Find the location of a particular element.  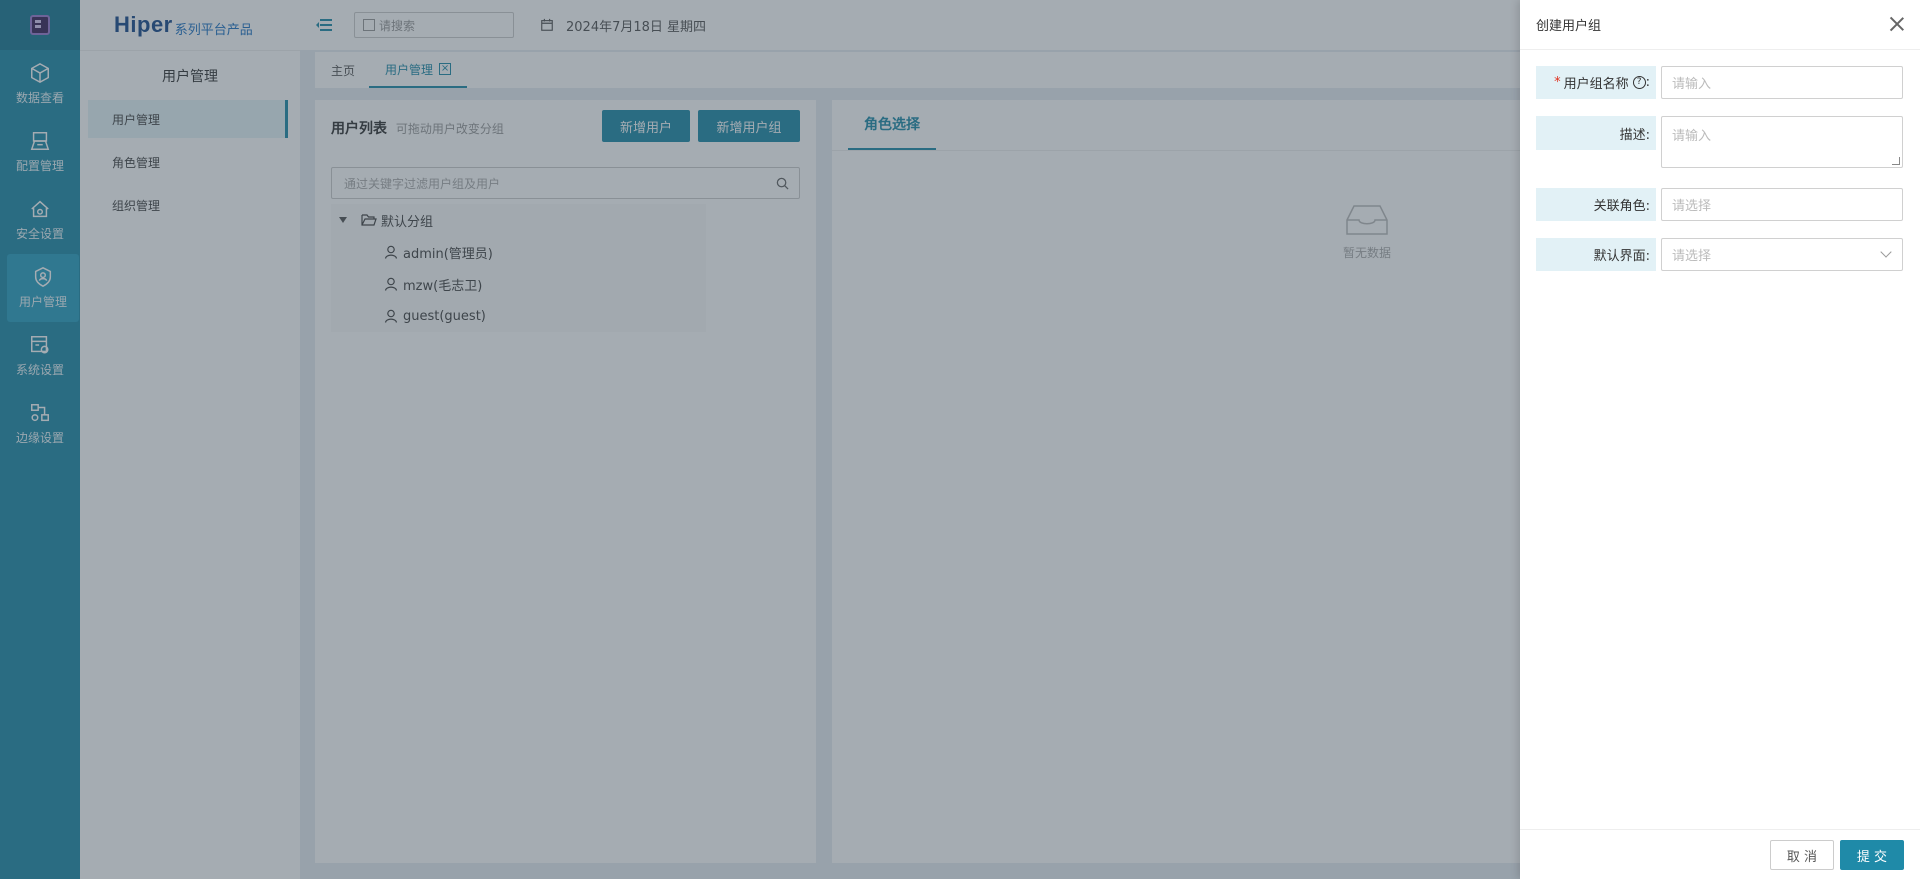

chevron-down-icon is located at coordinates (1886, 252).